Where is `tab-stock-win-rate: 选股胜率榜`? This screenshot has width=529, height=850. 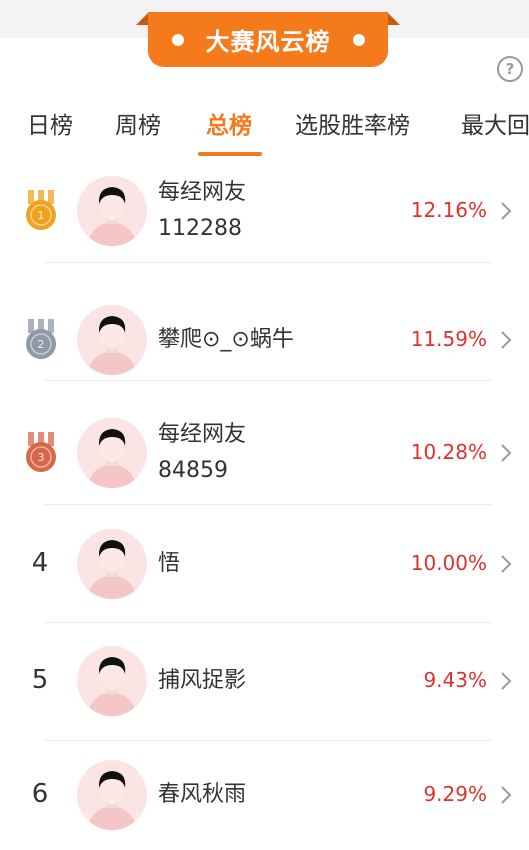
tab-stock-win-rate: 选股胜率榜 is located at coordinates (352, 123).